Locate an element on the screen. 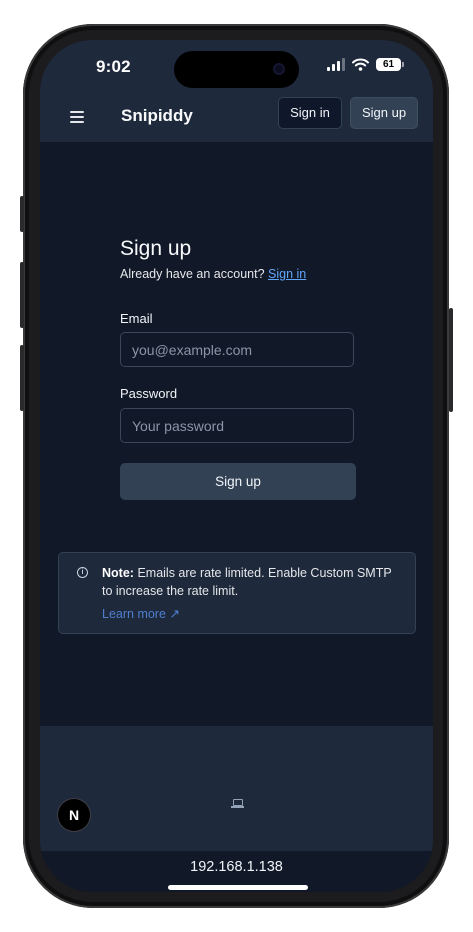 The width and height of the screenshot is (473, 932). laptop-icon is located at coordinates (237, 803).